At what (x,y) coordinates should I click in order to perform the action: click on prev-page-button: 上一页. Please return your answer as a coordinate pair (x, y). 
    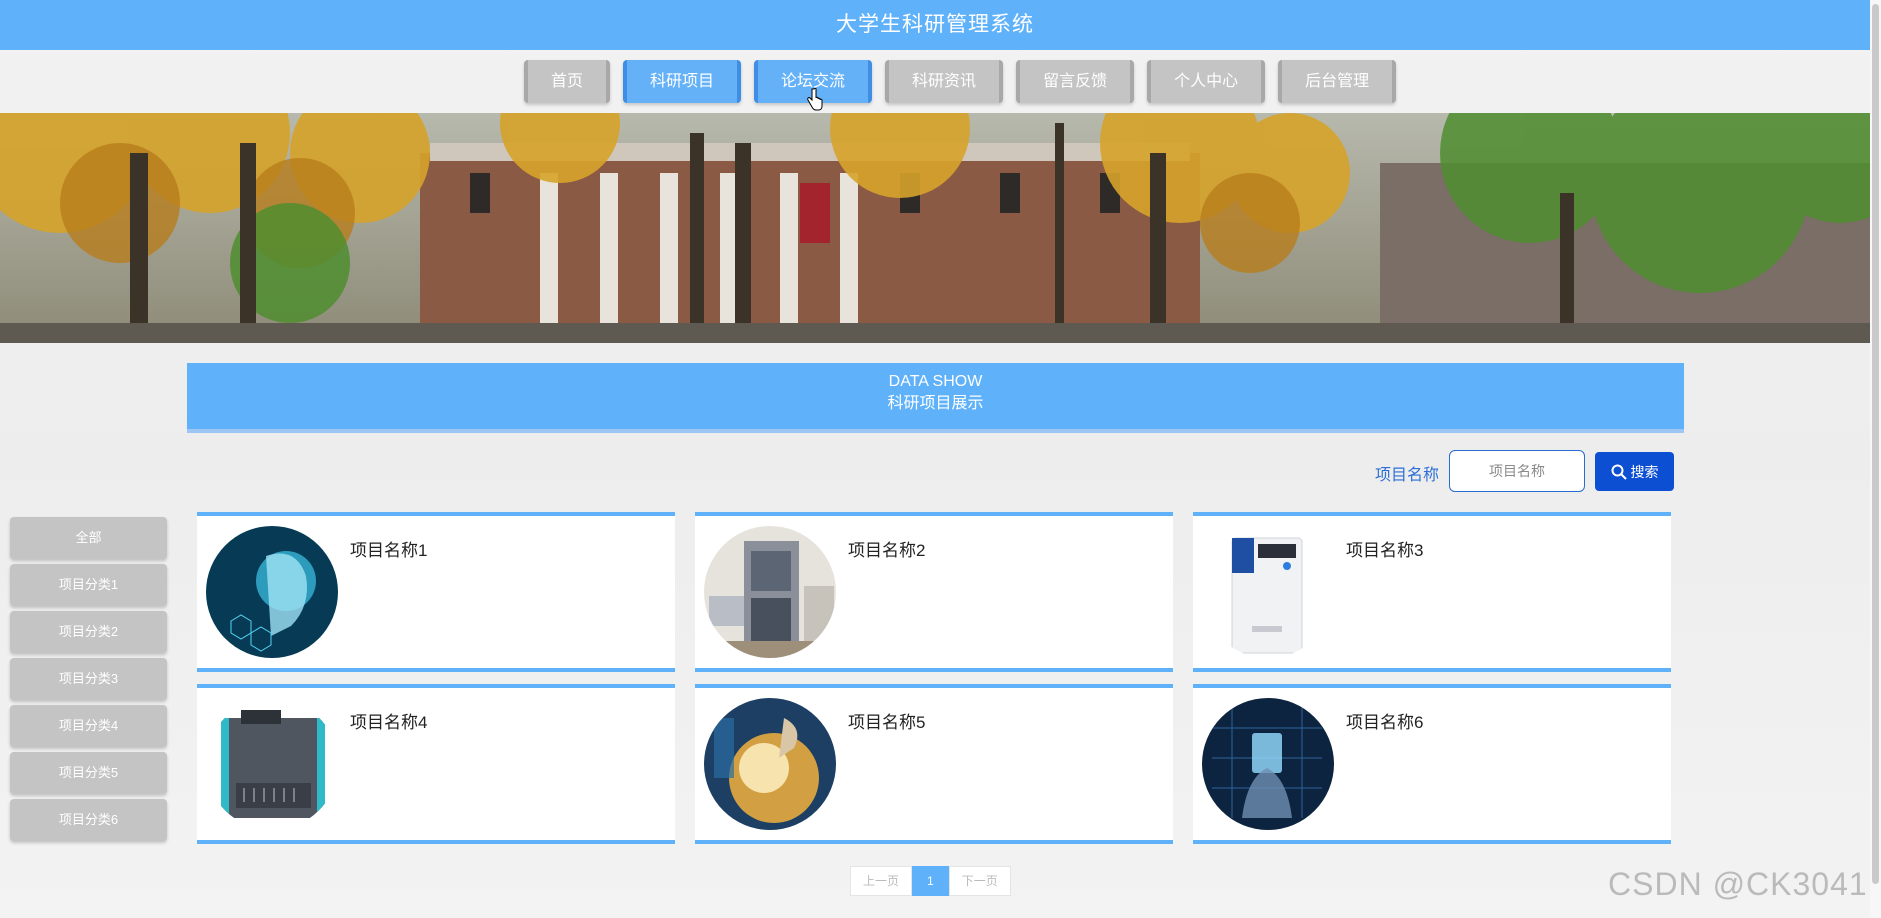
    Looking at the image, I should click on (881, 881).